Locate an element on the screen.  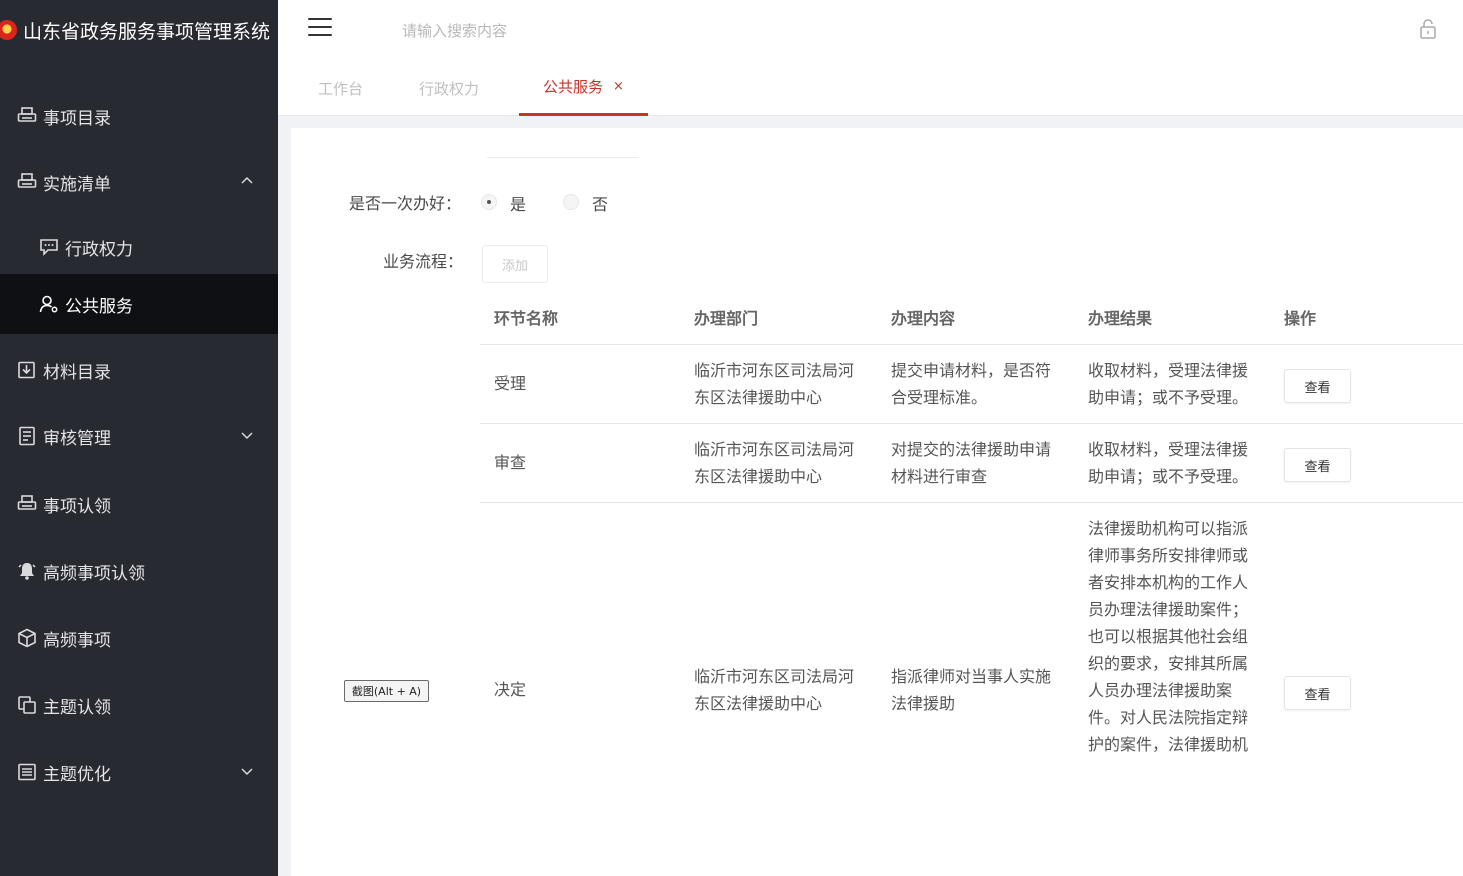
column-header: 办理内容 is located at coordinates (923, 318).